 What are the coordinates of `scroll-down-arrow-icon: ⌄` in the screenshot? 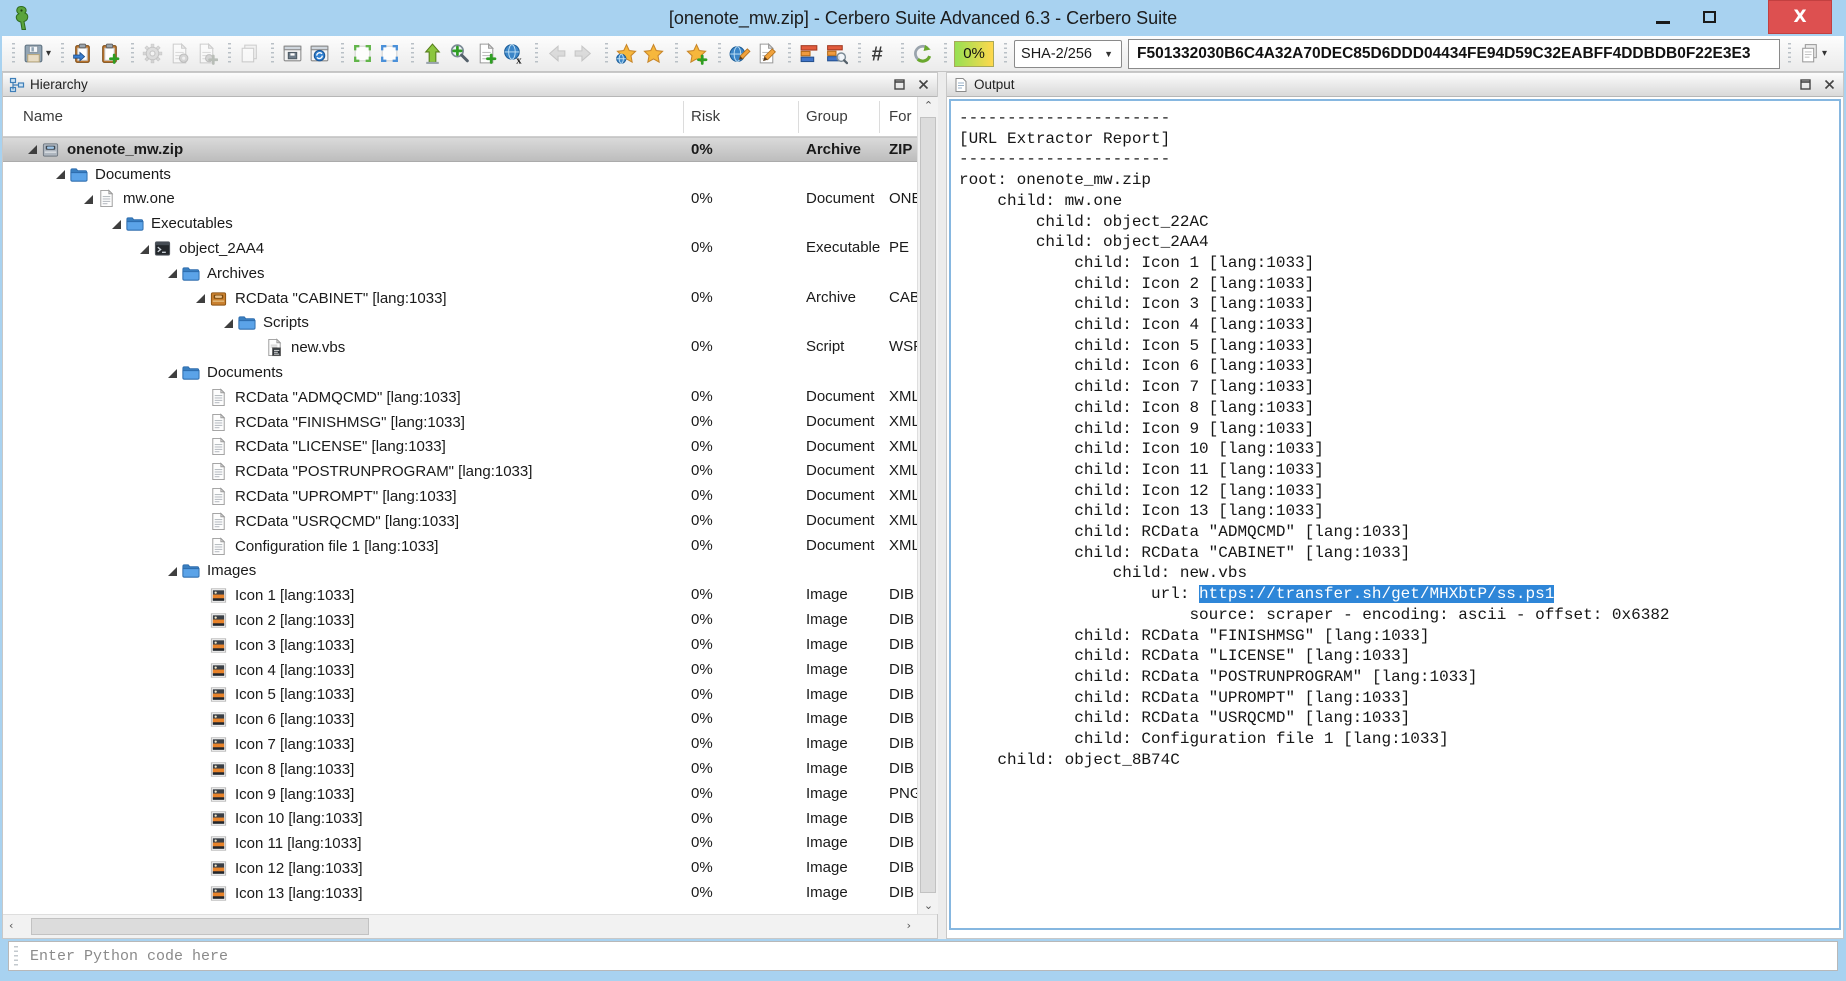 It's located at (928, 905).